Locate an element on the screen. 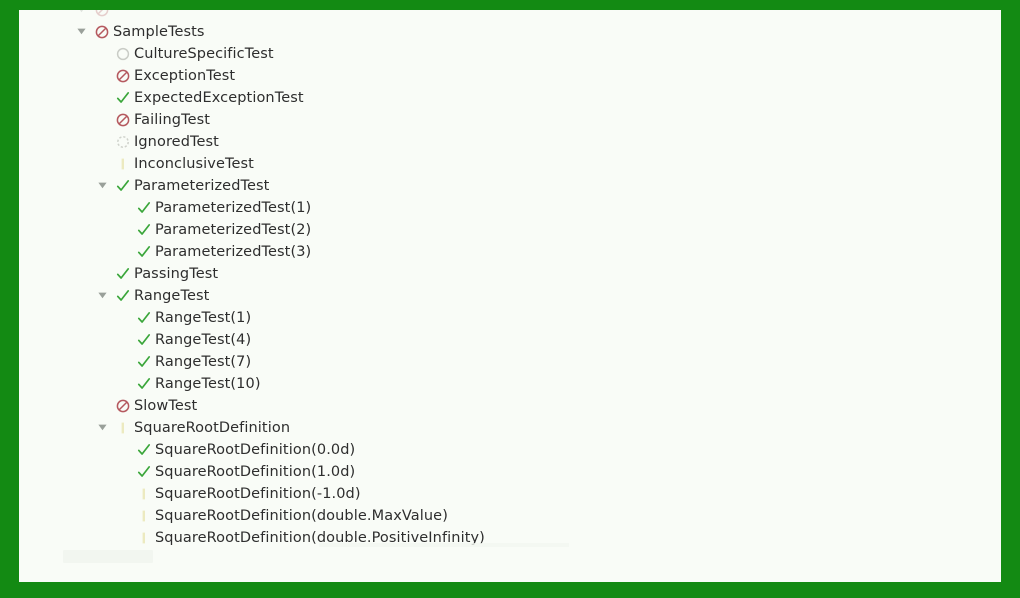  tree-row: CultureSpecificTest is located at coordinates (510, 54).